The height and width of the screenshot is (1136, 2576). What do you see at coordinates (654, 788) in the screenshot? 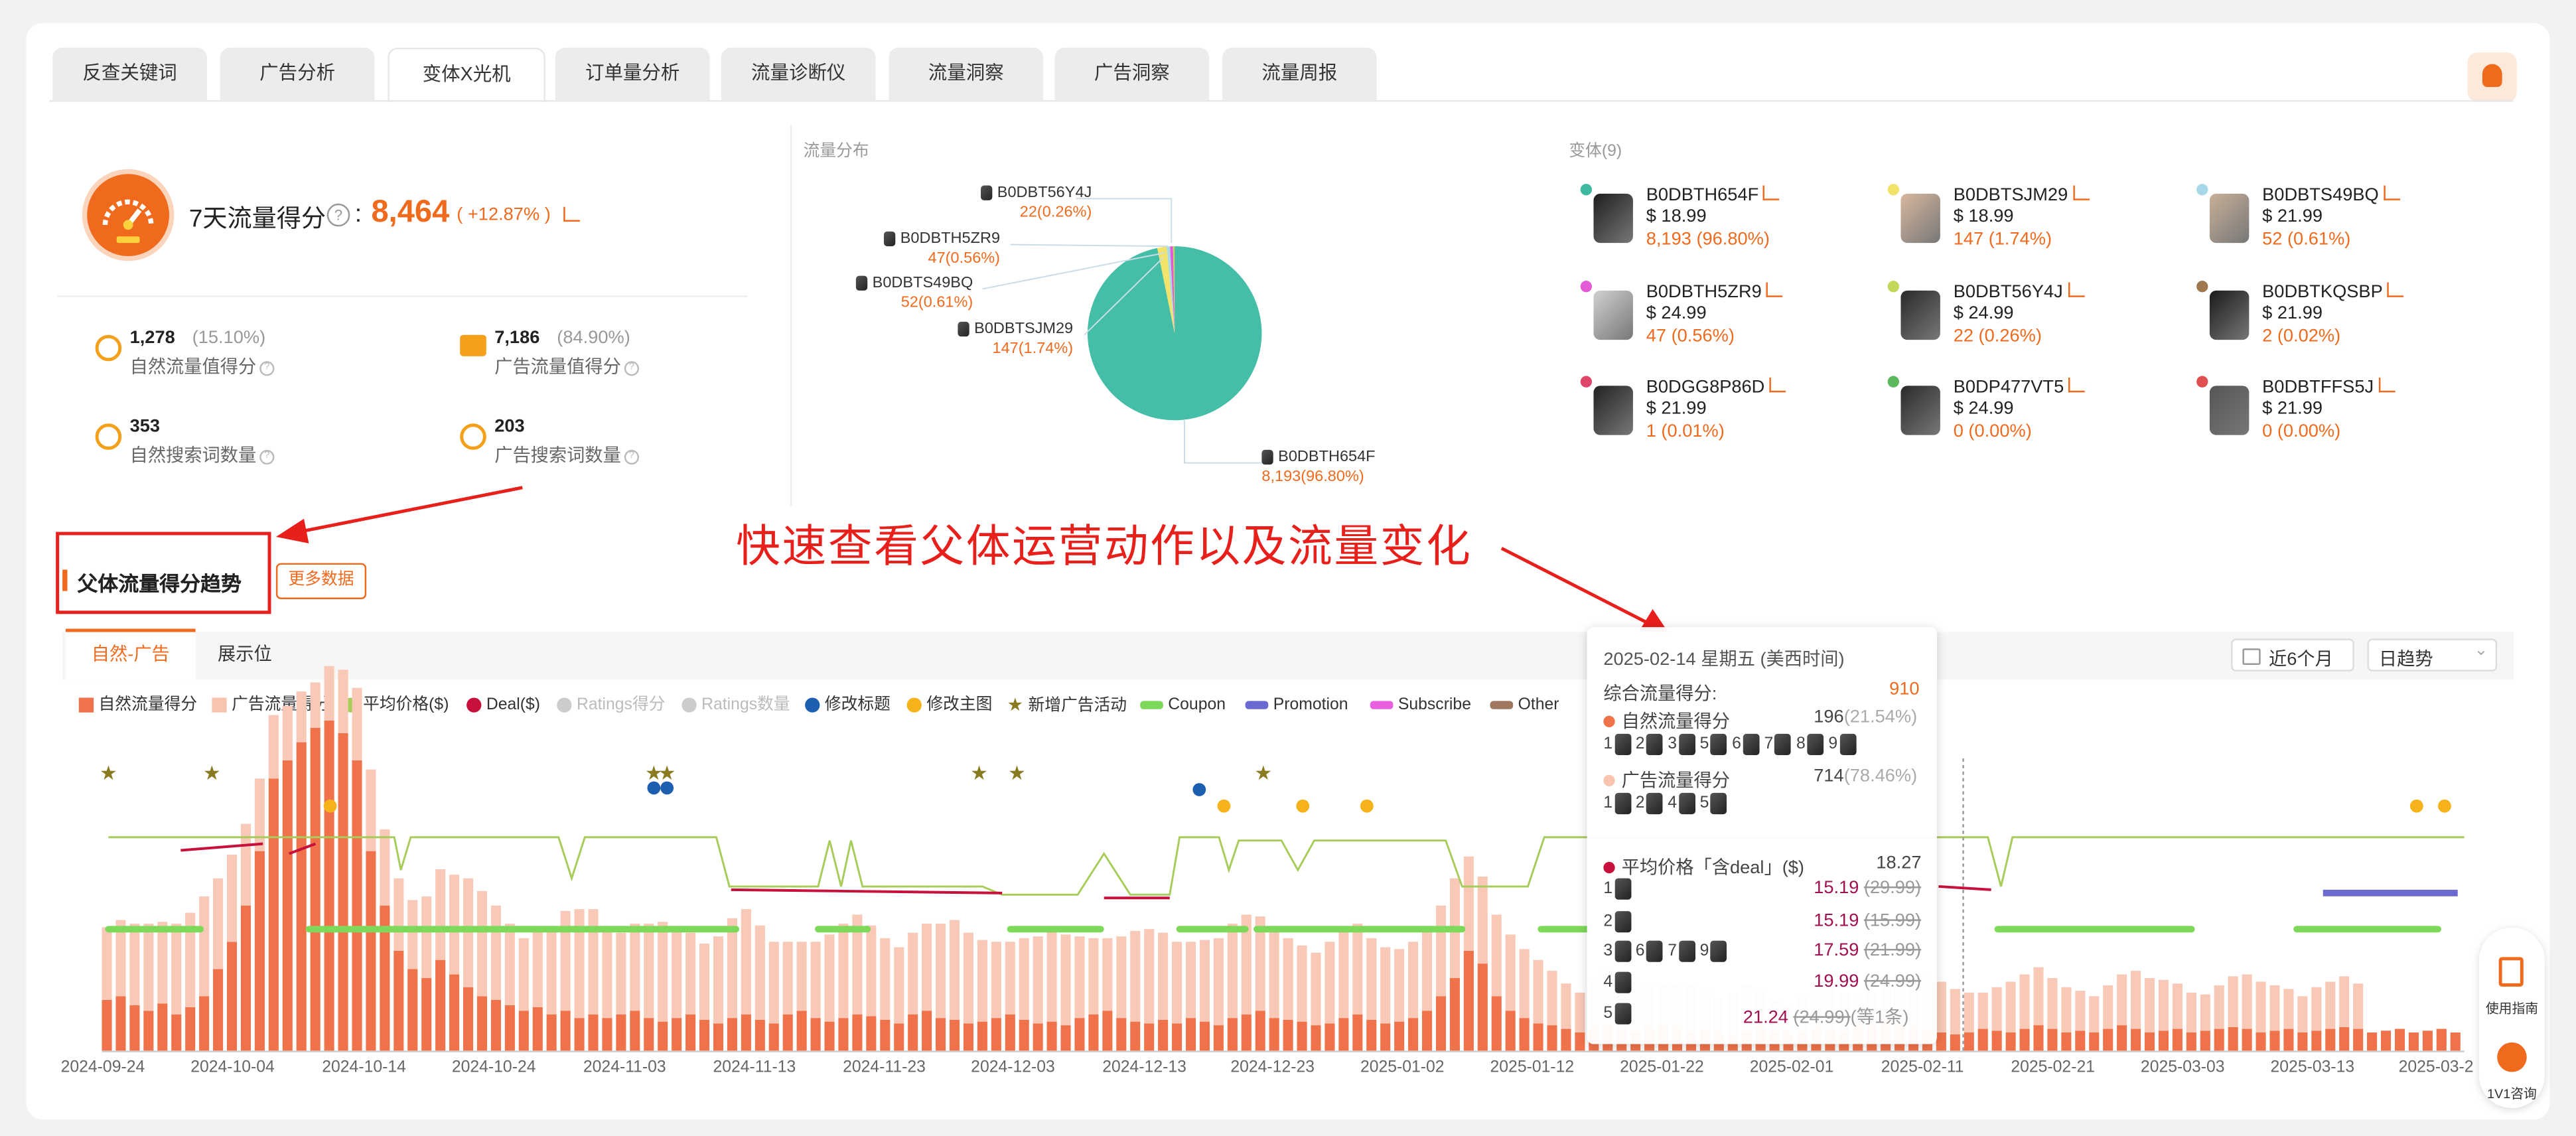
I see `event-title-change` at bounding box center [654, 788].